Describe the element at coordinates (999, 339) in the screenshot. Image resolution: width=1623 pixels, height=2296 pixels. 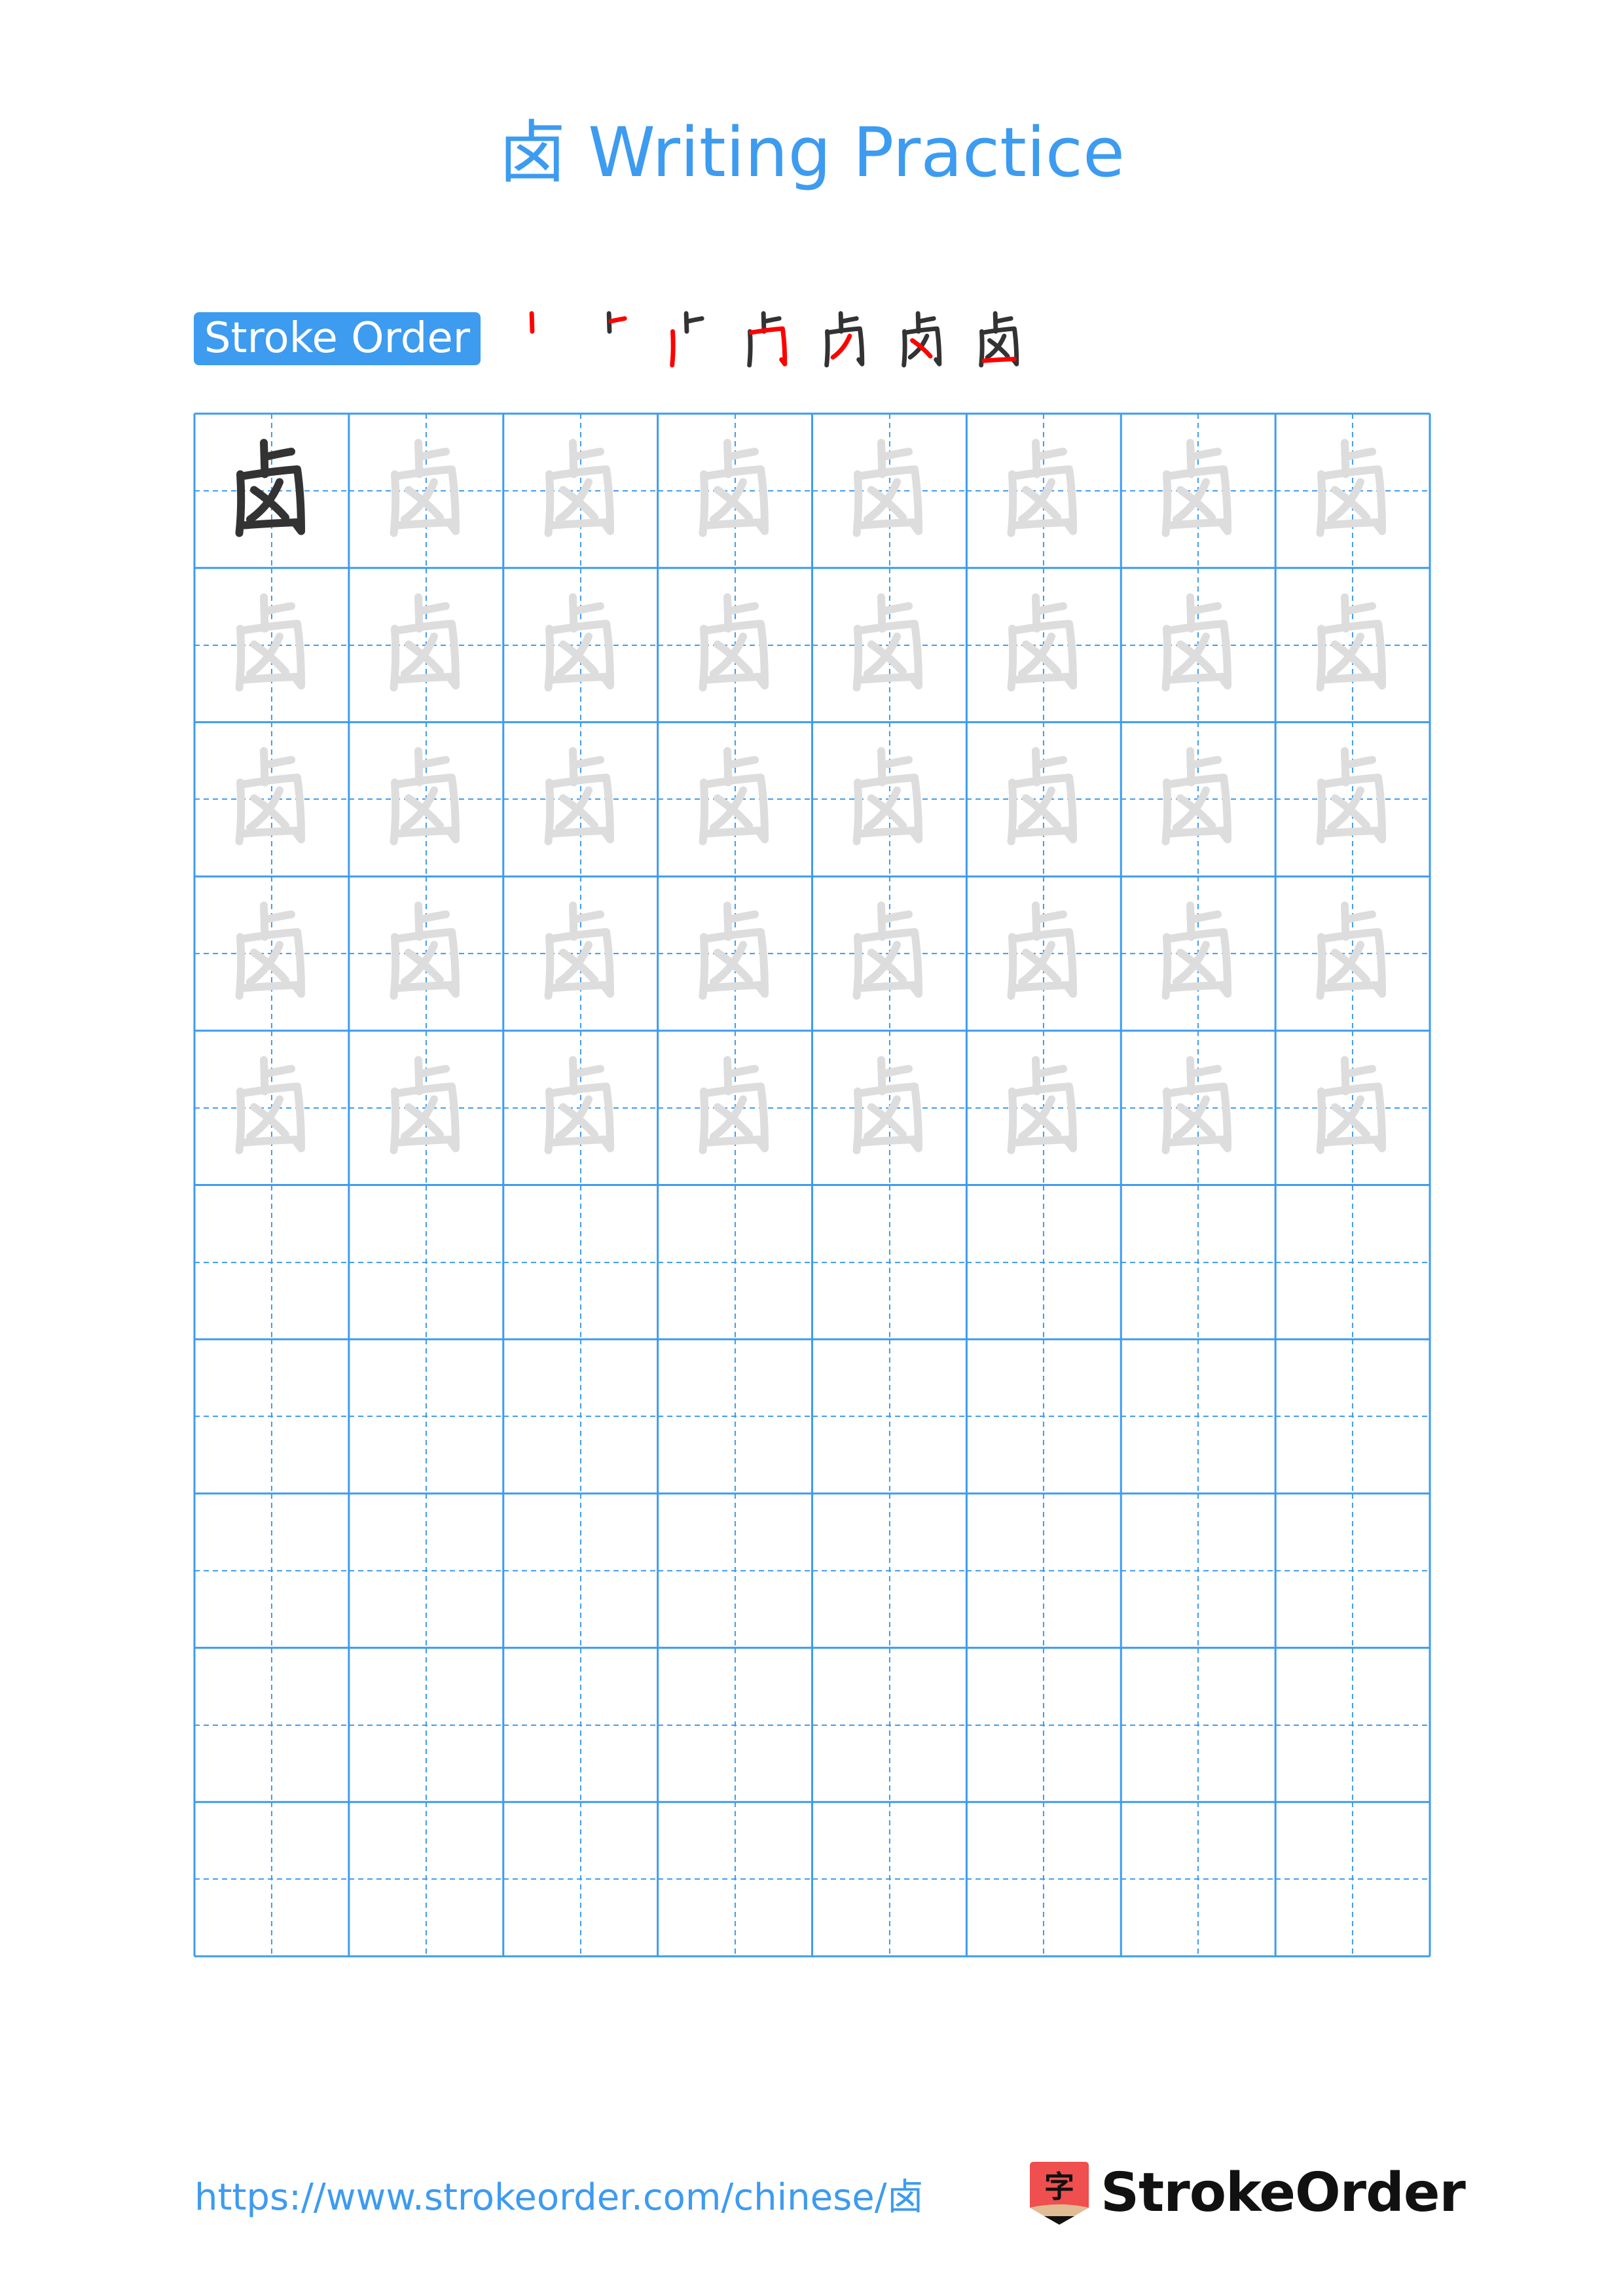
I see `stroke-step-glyph-icon` at that location.